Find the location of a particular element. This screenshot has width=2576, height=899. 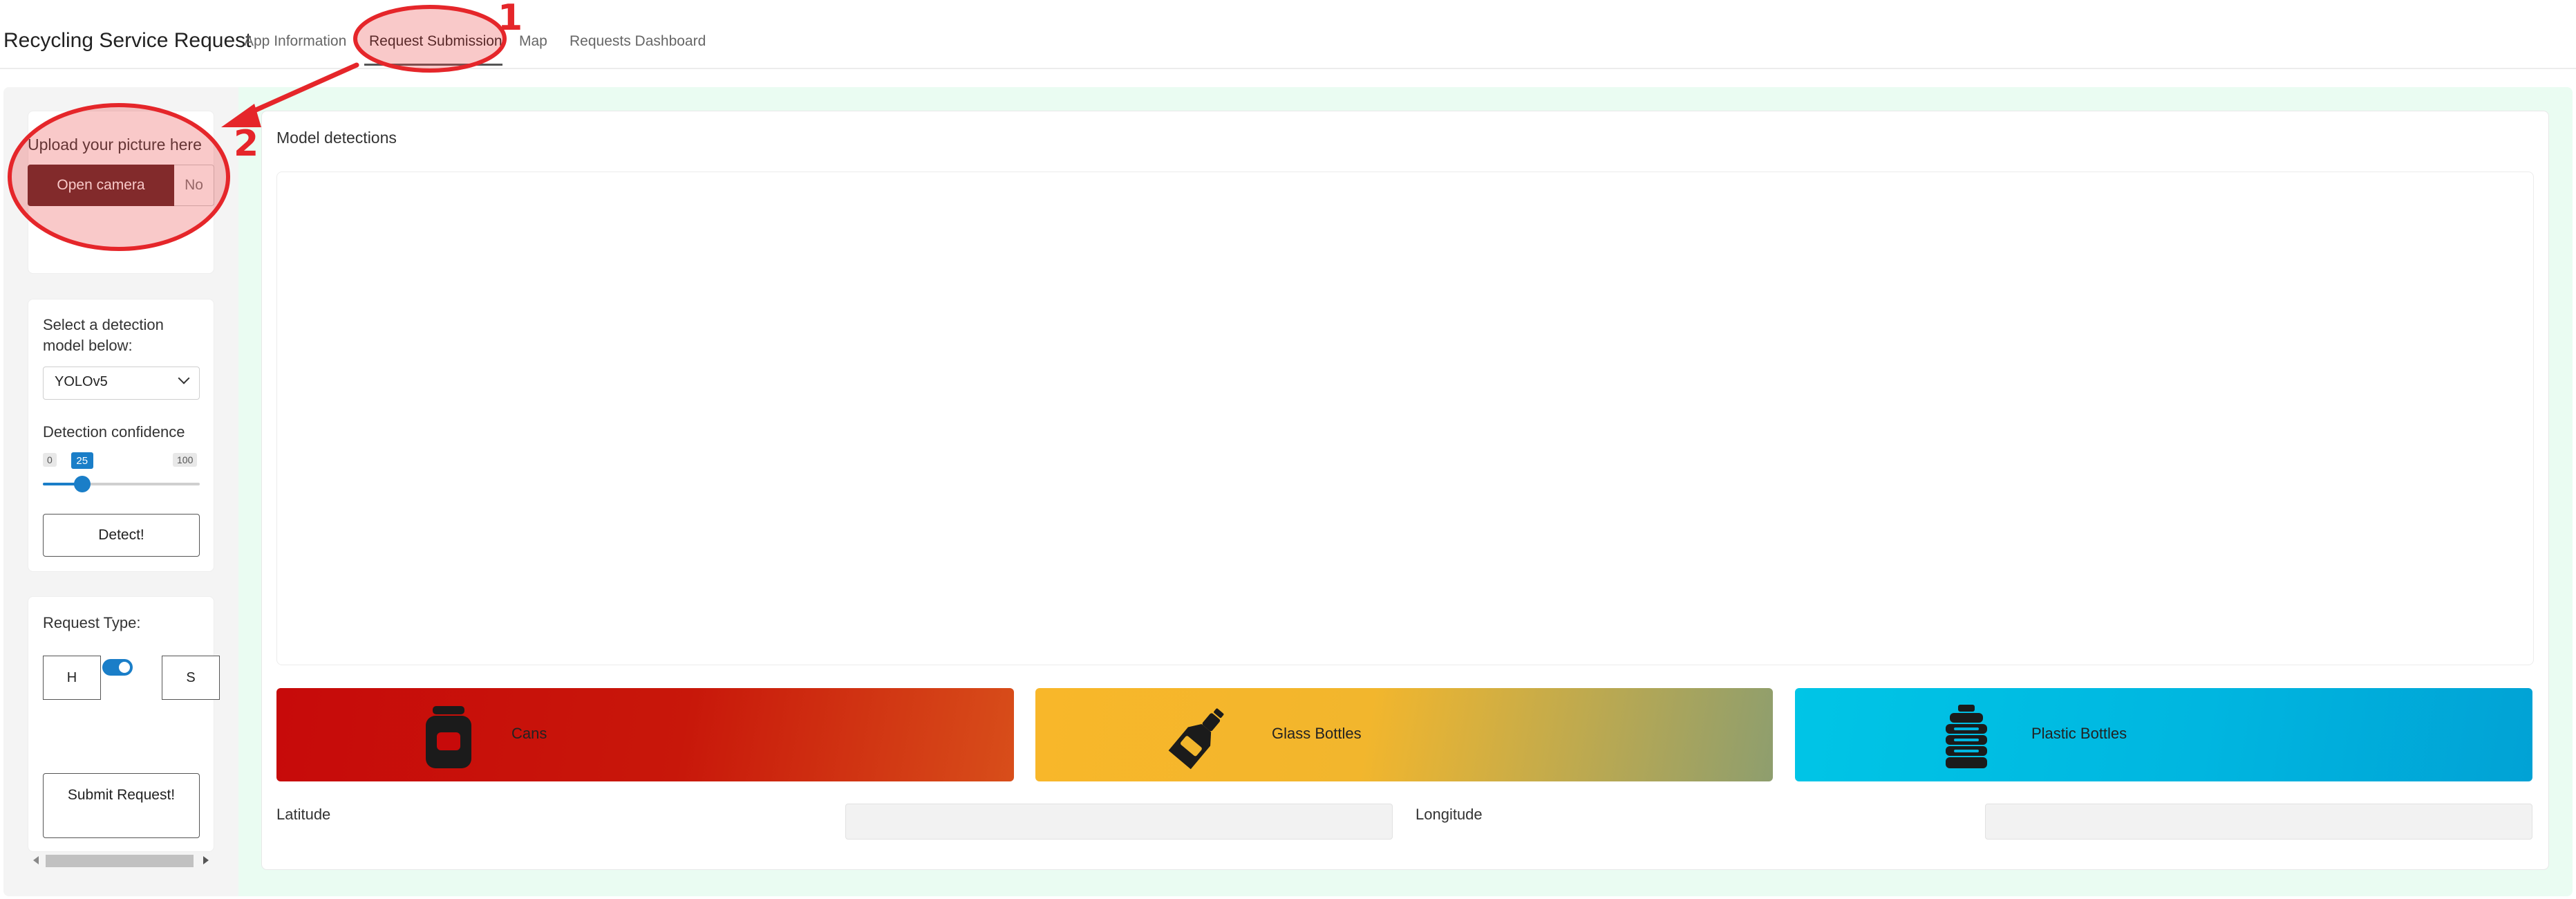

app-title: Recycling Service Request is located at coordinates (127, 40).